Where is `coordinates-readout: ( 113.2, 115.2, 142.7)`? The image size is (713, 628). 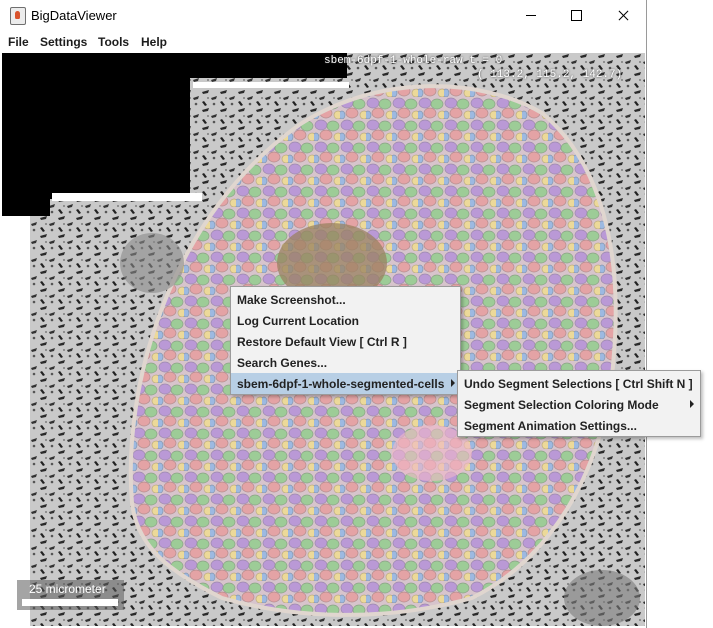 coordinates-readout: ( 113.2, 115.2, 142.7) is located at coordinates (550, 75).